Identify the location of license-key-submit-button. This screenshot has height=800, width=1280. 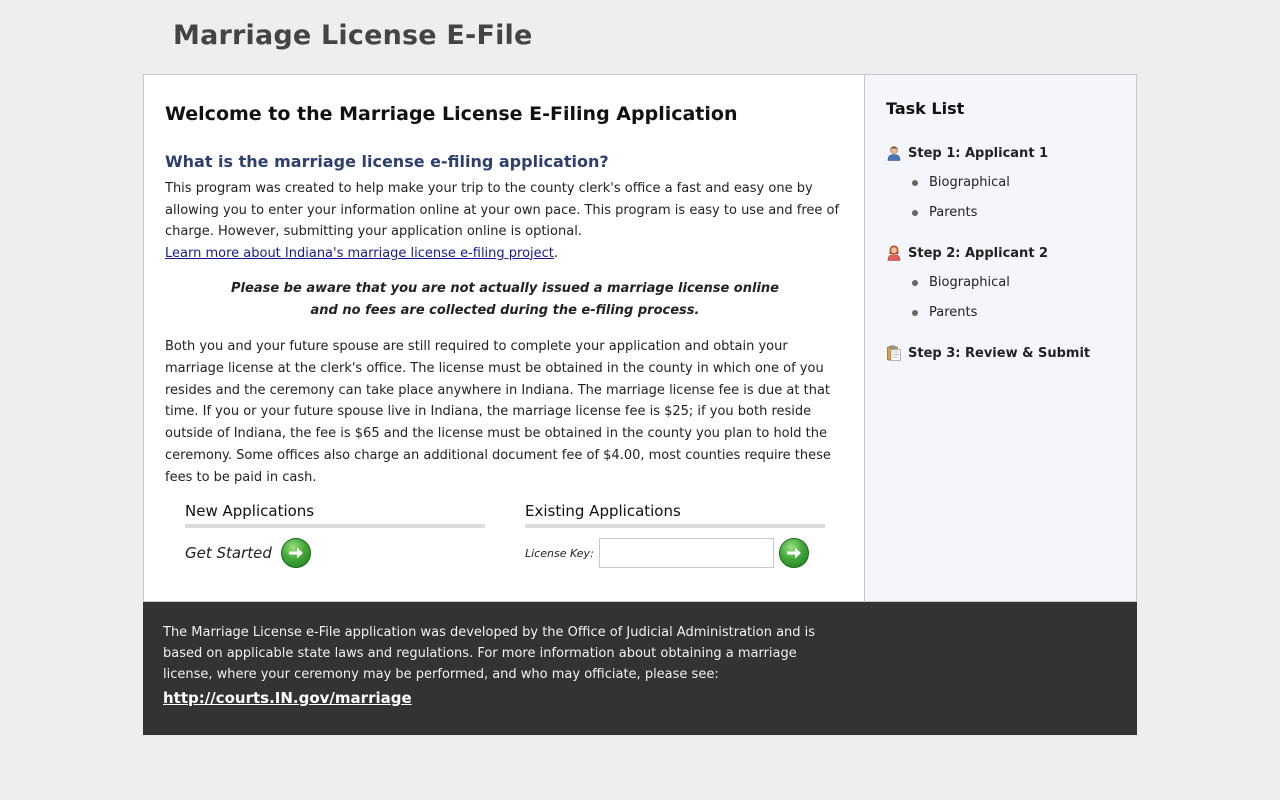
(793, 553).